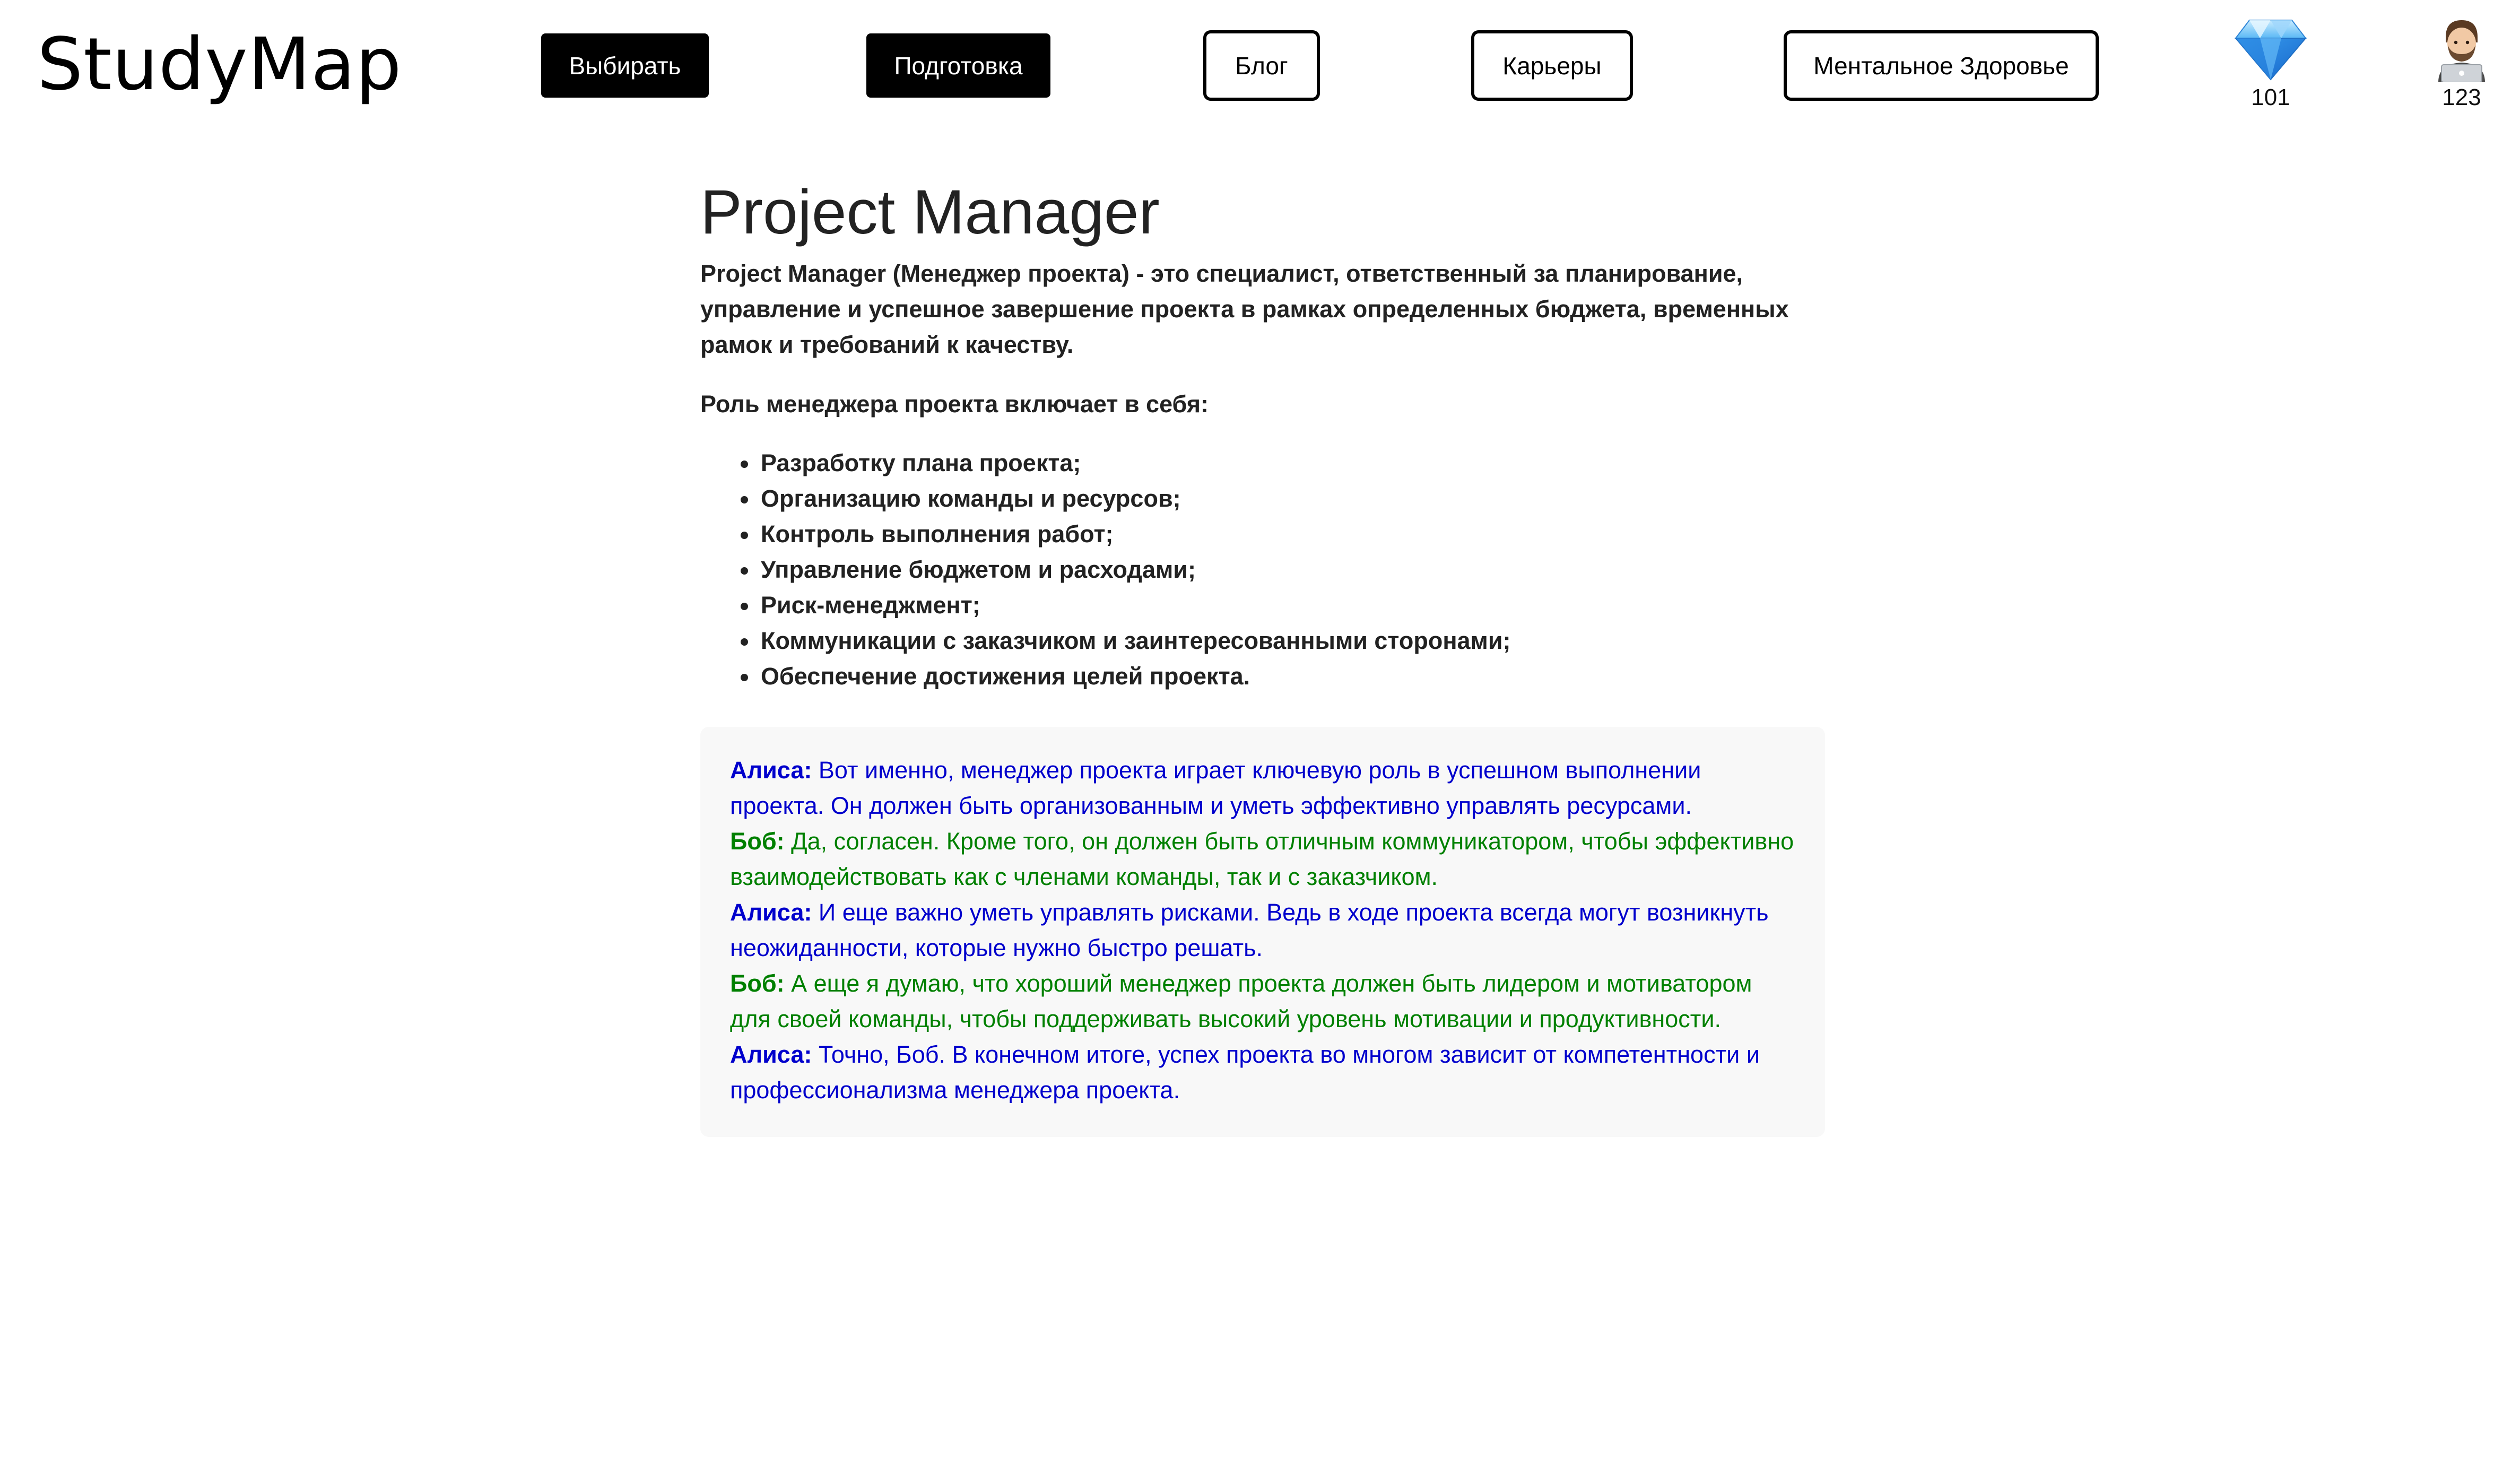  Describe the element at coordinates (1552, 65) in the screenshot. I see `nav-careers-button: Карьеры` at that location.